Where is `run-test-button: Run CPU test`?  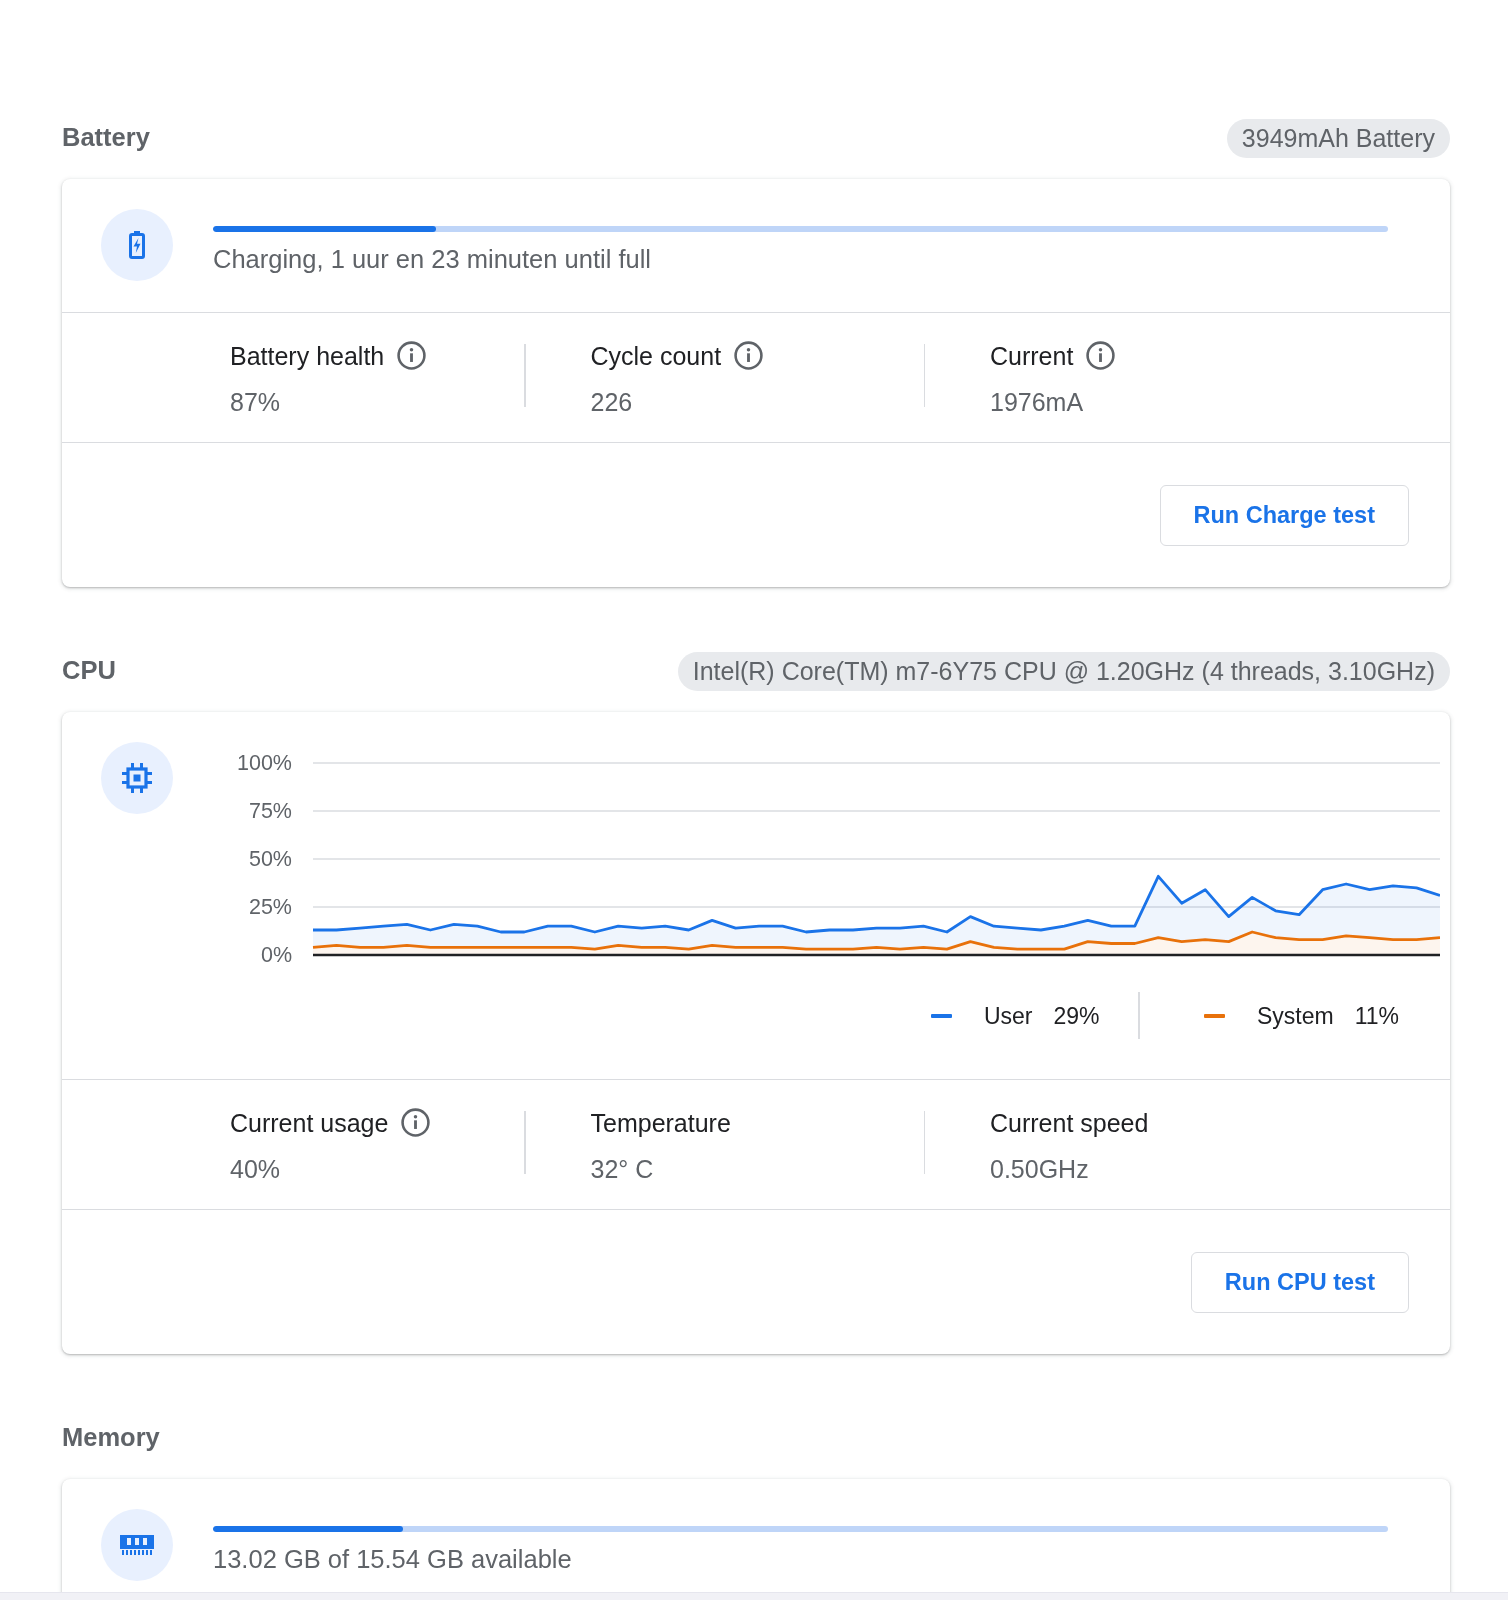 run-test-button: Run CPU test is located at coordinates (1299, 1282).